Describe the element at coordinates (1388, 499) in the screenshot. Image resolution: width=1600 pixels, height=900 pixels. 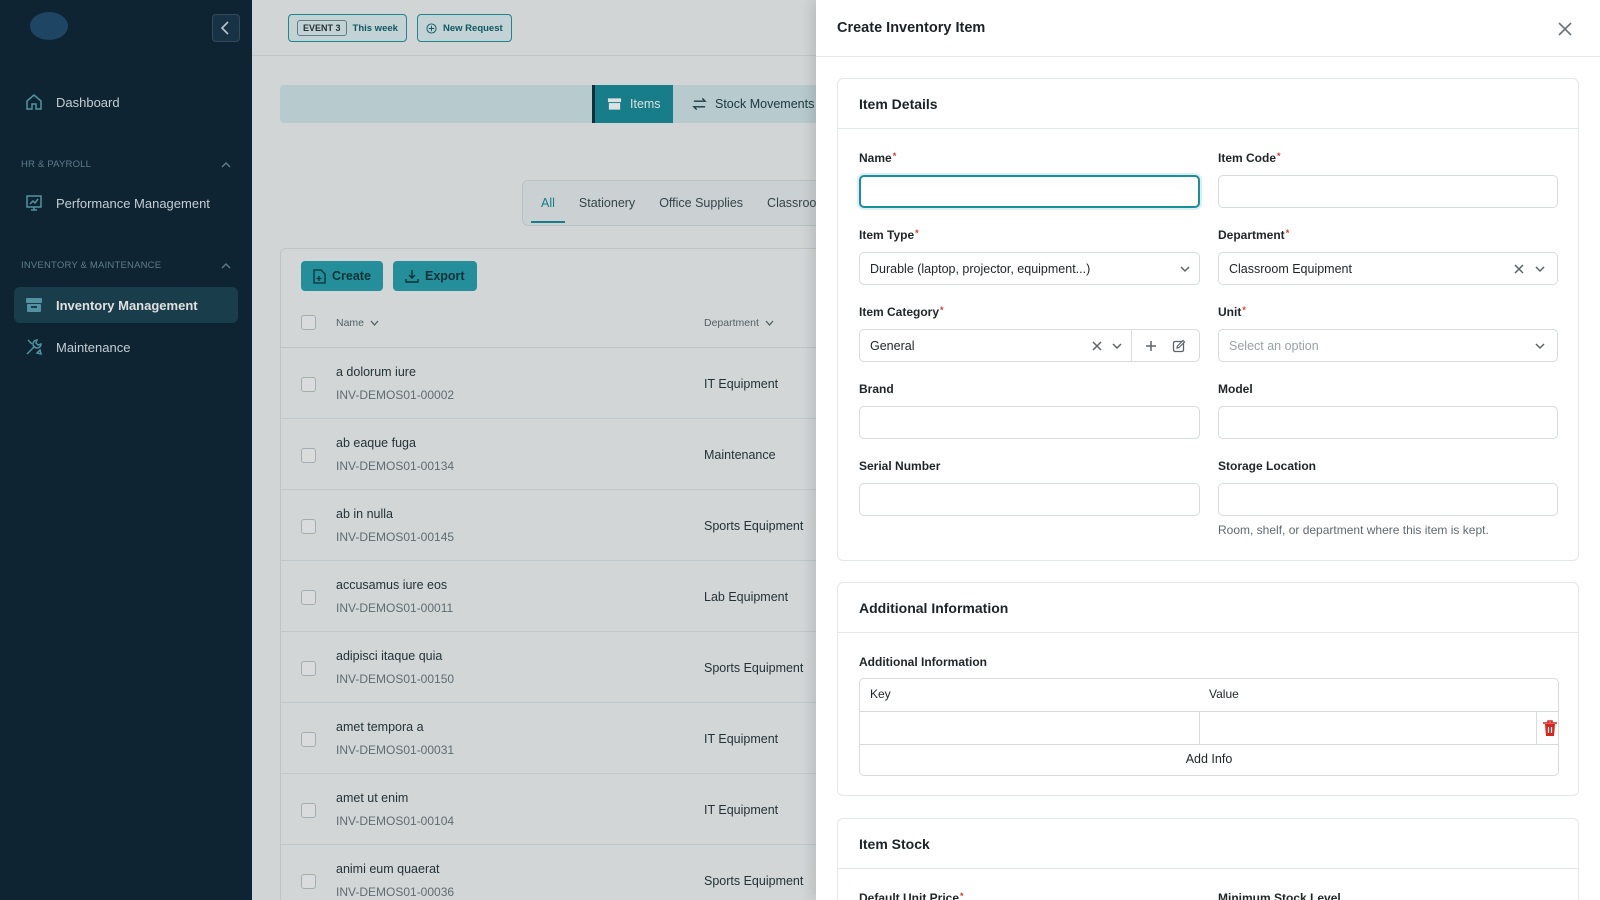
I see `storage-location-input` at that location.